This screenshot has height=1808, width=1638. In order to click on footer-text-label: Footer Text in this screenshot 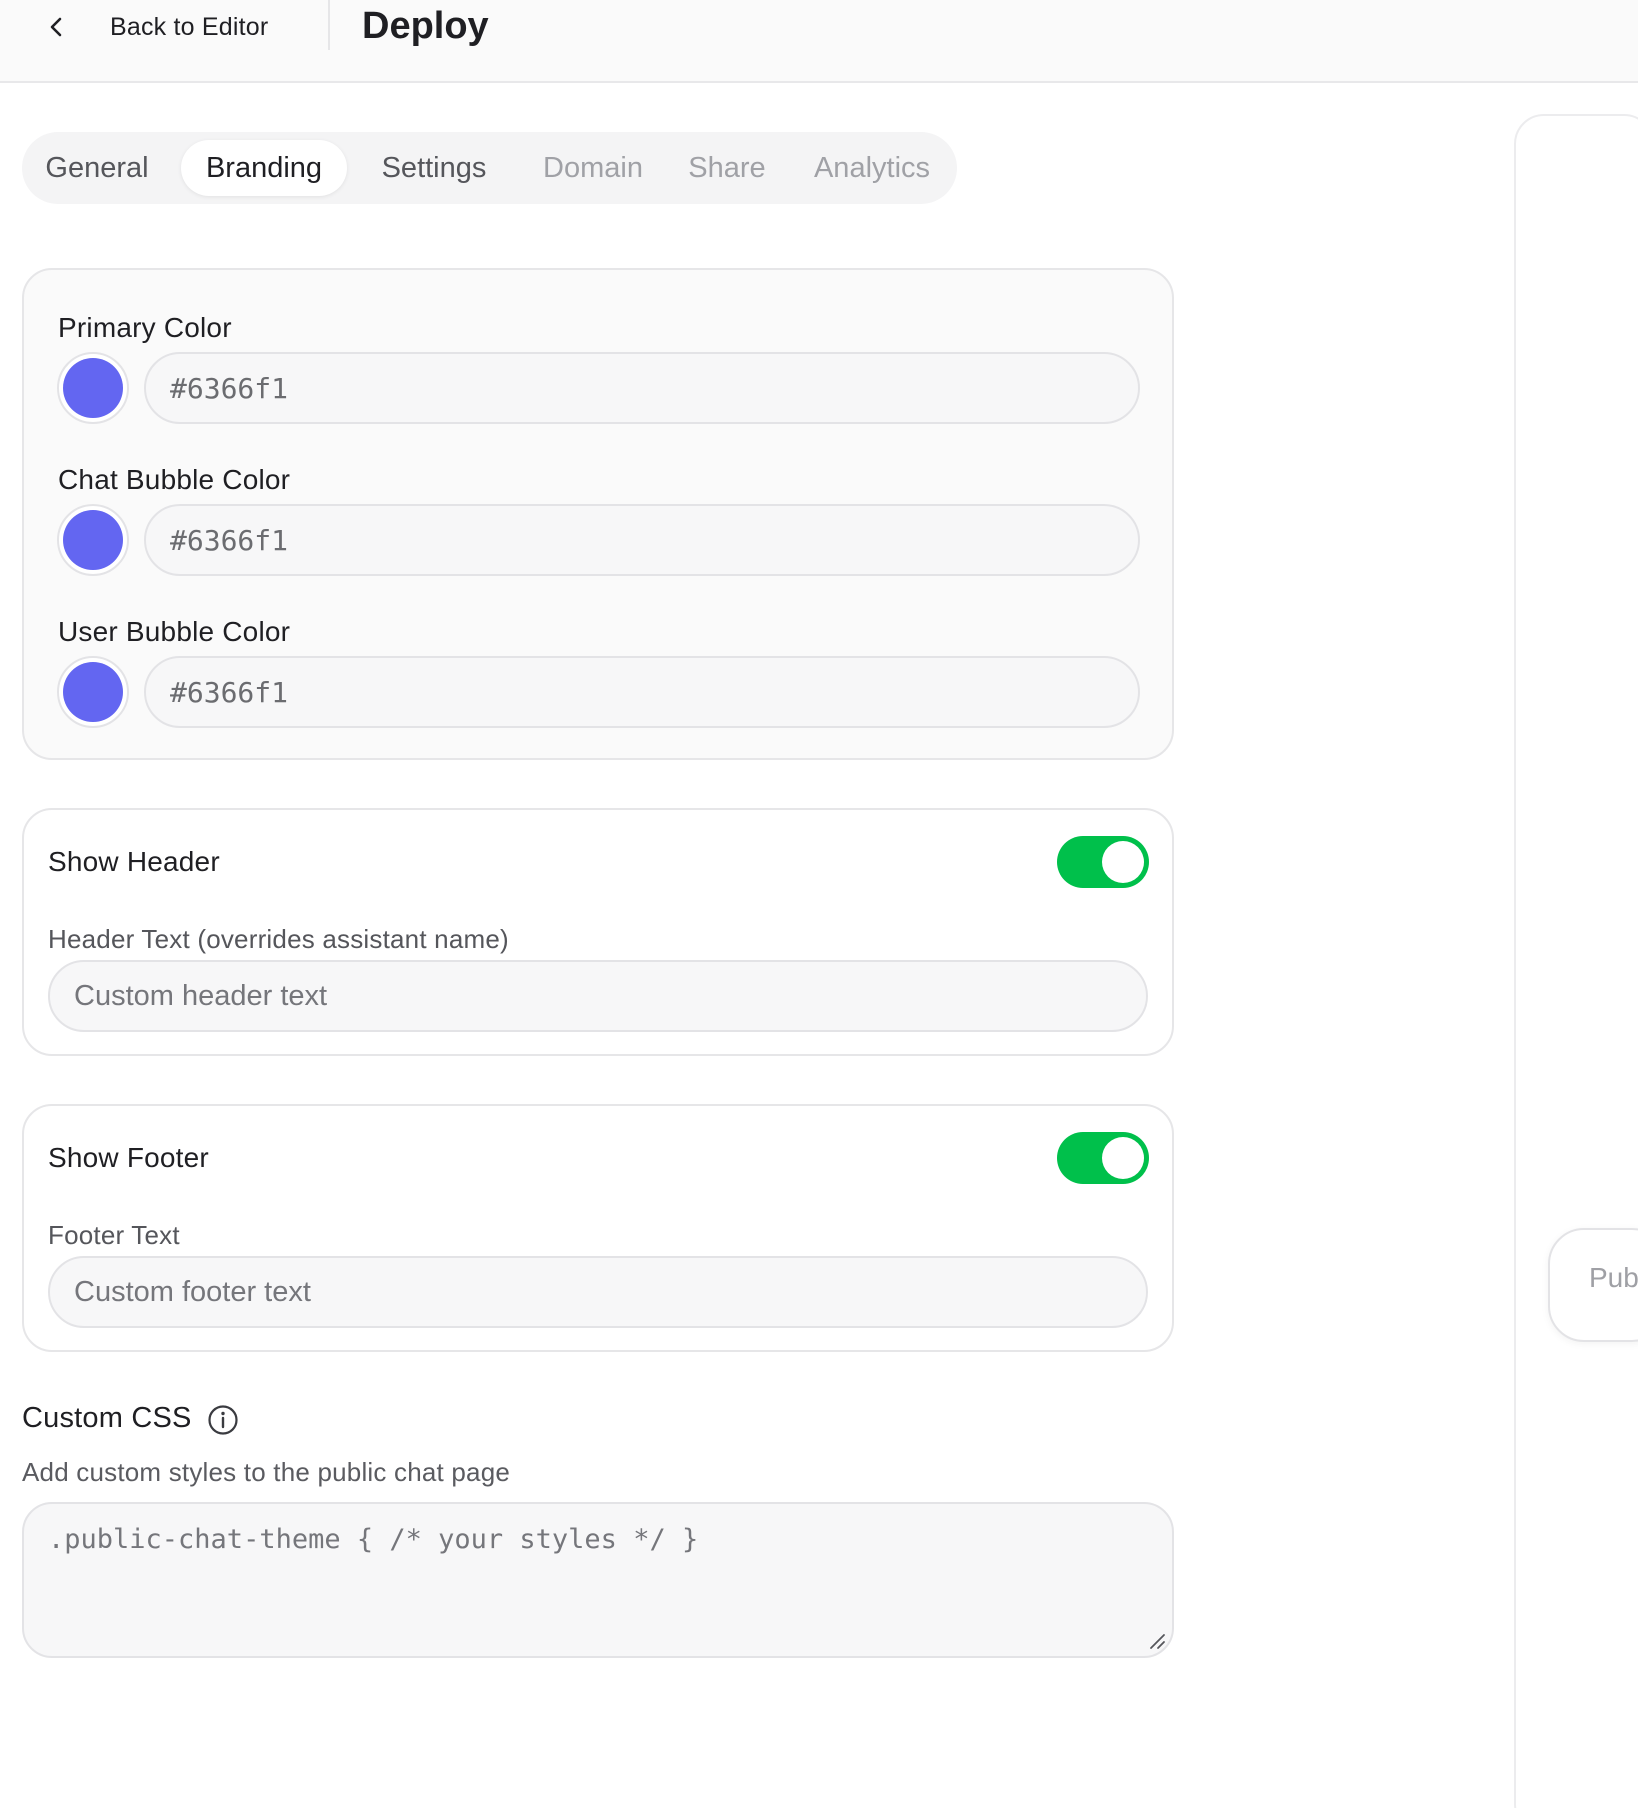, I will do `click(114, 1235)`.